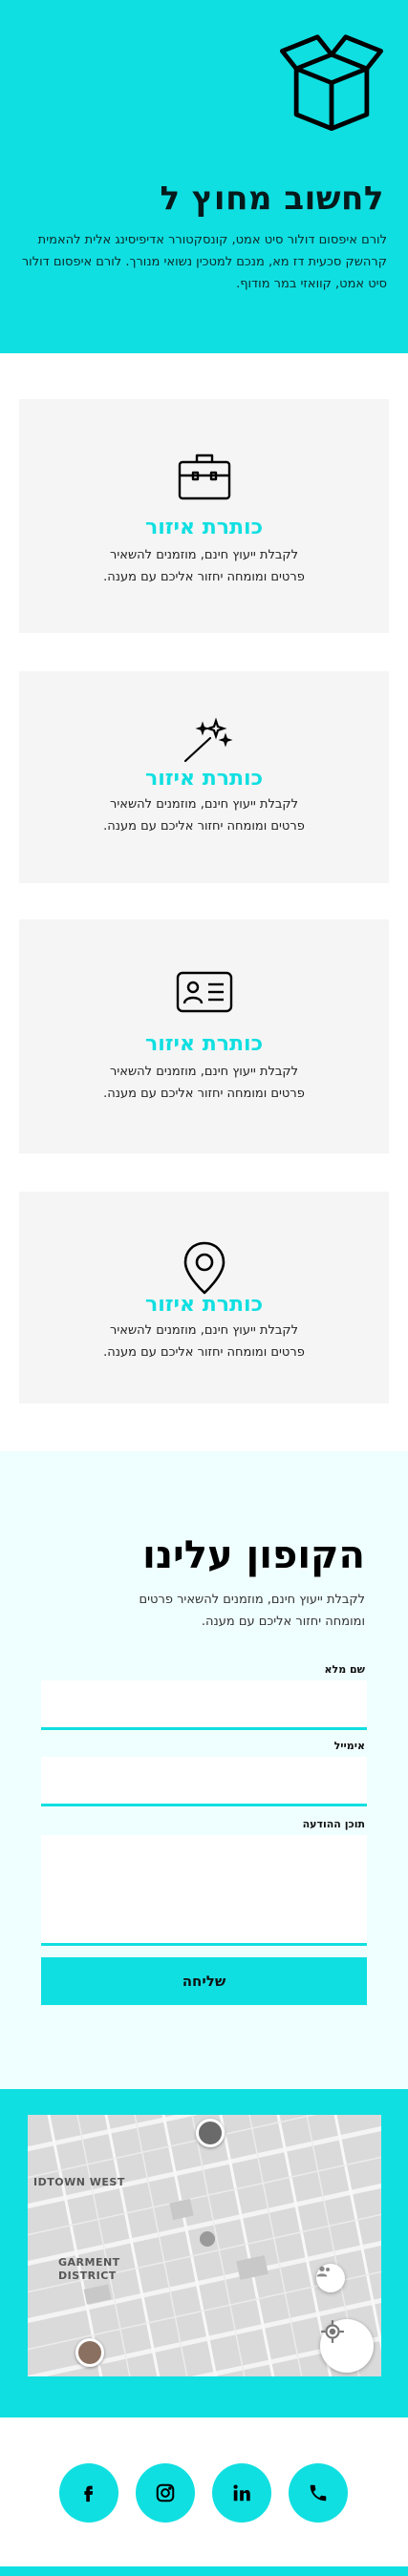  I want to click on facebook-button, so click(88, 2493).